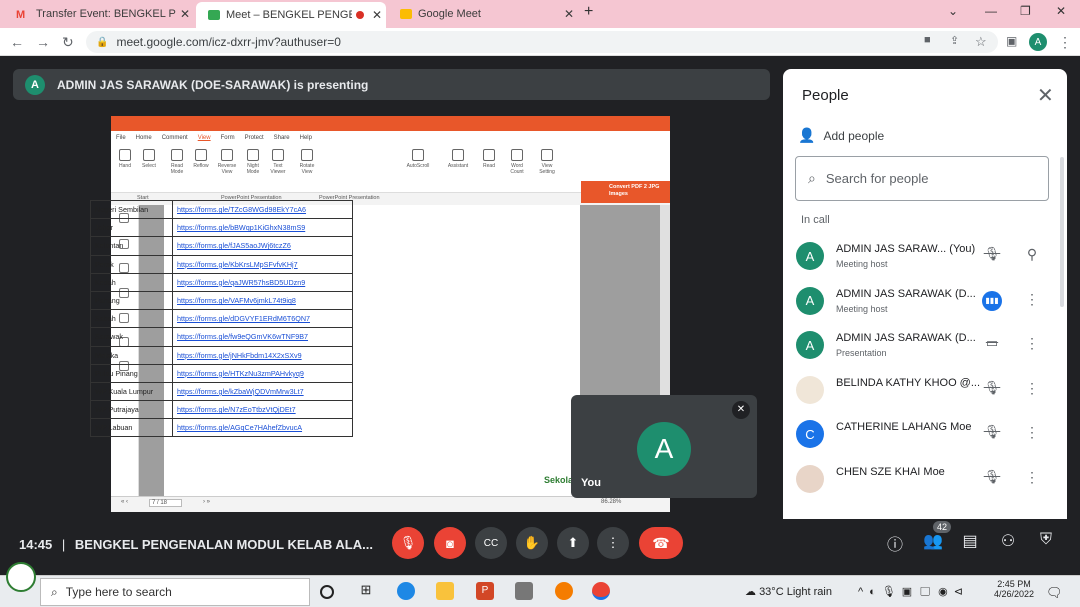 The image size is (1080, 607). What do you see at coordinates (262, 264) in the screenshot?
I see `form-link: https://forms.gle/KbKrsLMpSFvfvKHj7` at bounding box center [262, 264].